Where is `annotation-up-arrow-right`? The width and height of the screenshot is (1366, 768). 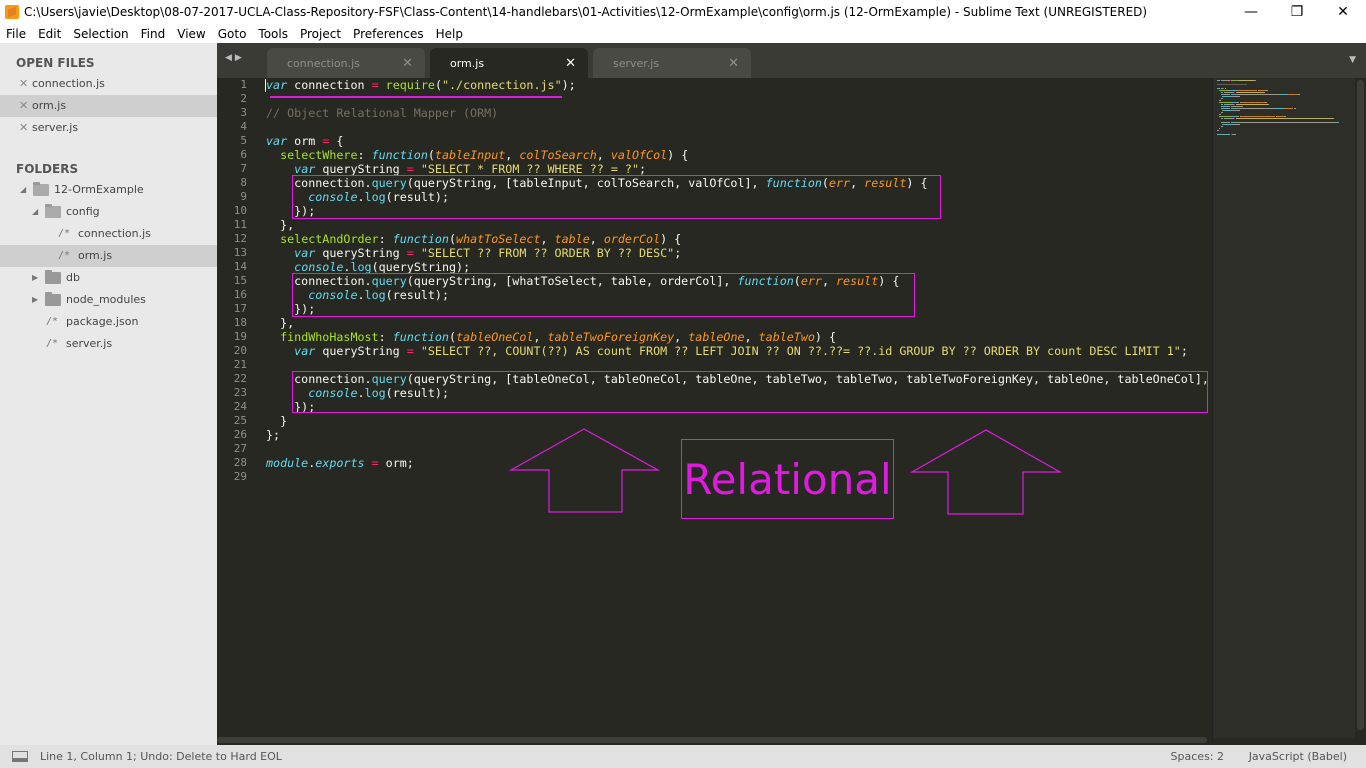
annotation-up-arrow-right is located at coordinates (986, 472).